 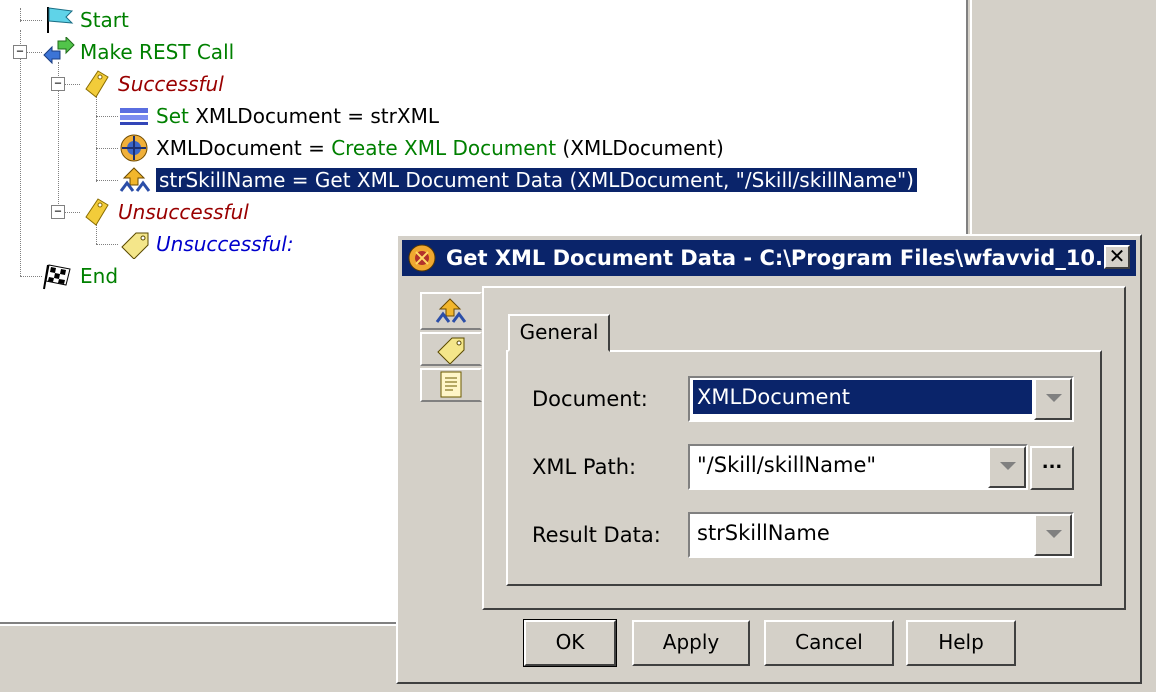 What do you see at coordinates (157, 52) in the screenshot?
I see `tree-node-rest-call: Make REST Call` at bounding box center [157, 52].